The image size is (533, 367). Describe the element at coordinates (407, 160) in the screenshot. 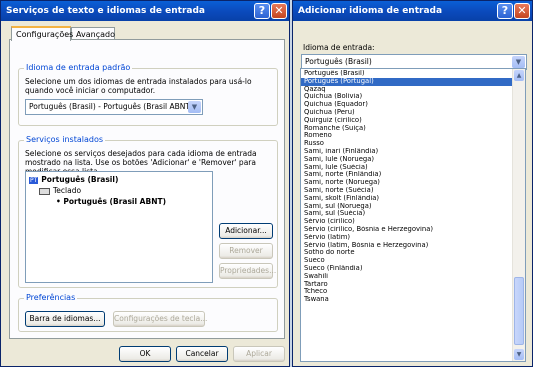

I see `language-option: Sami, lule (Noruega)` at that location.